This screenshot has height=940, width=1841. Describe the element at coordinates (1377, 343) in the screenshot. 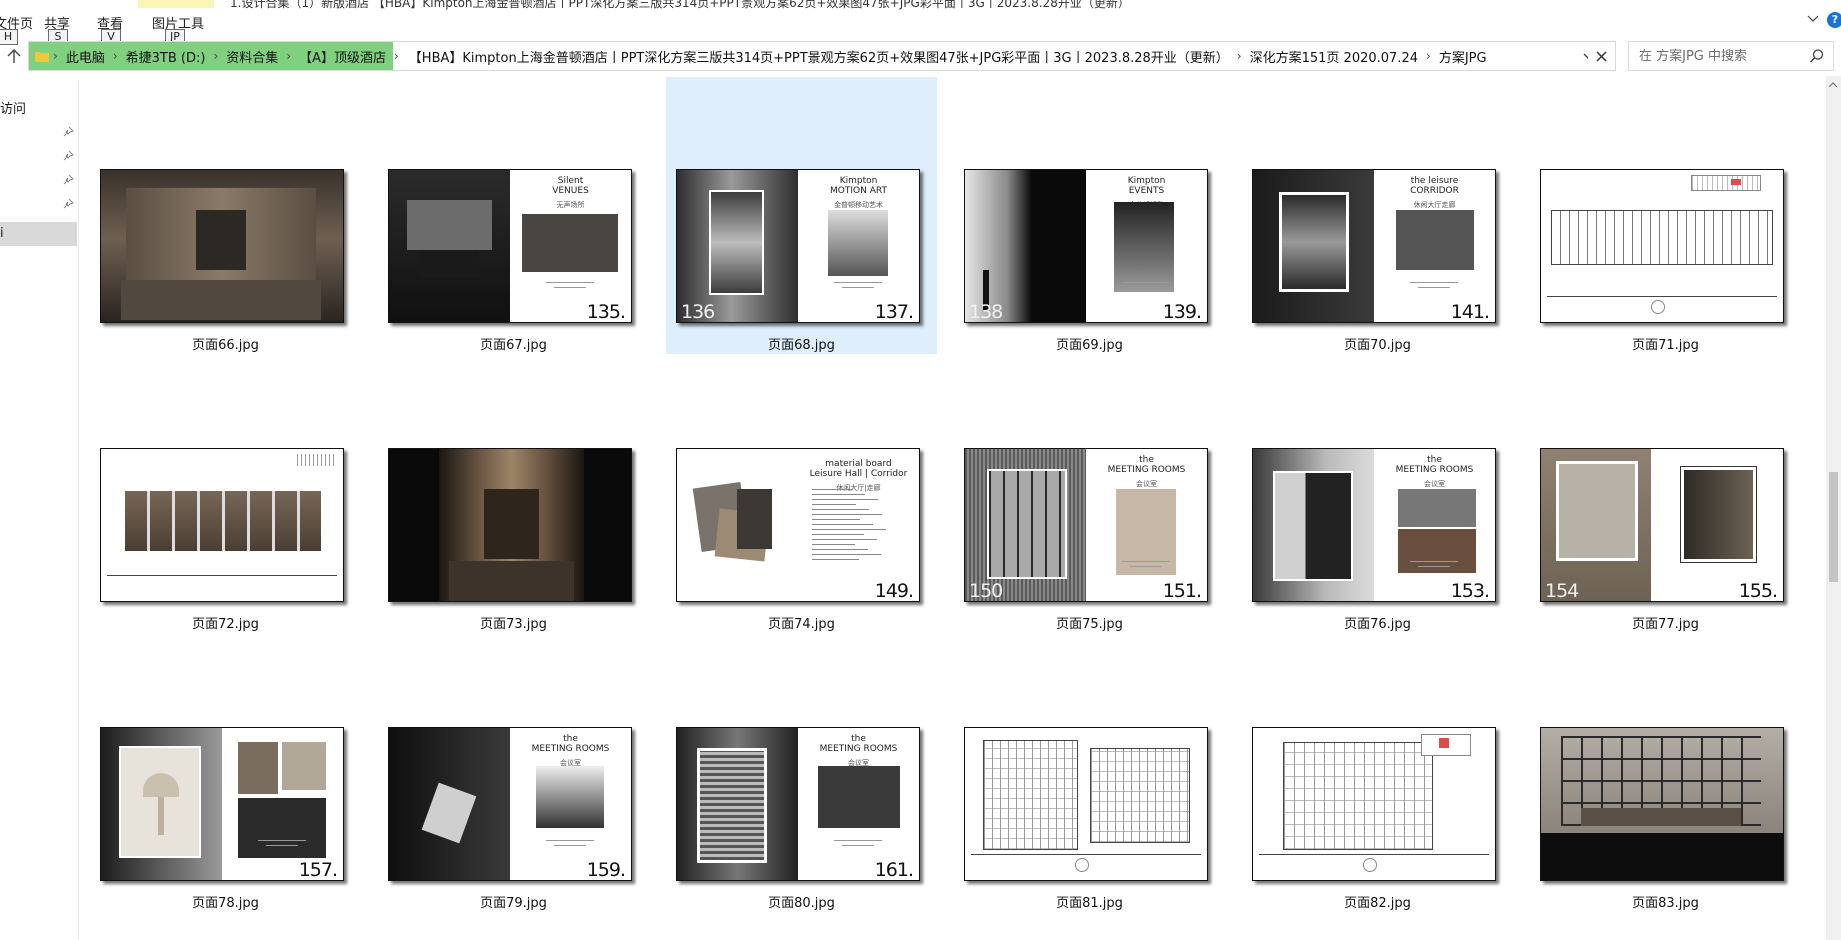

I see `file-name-label: 页面70.jpg` at that location.